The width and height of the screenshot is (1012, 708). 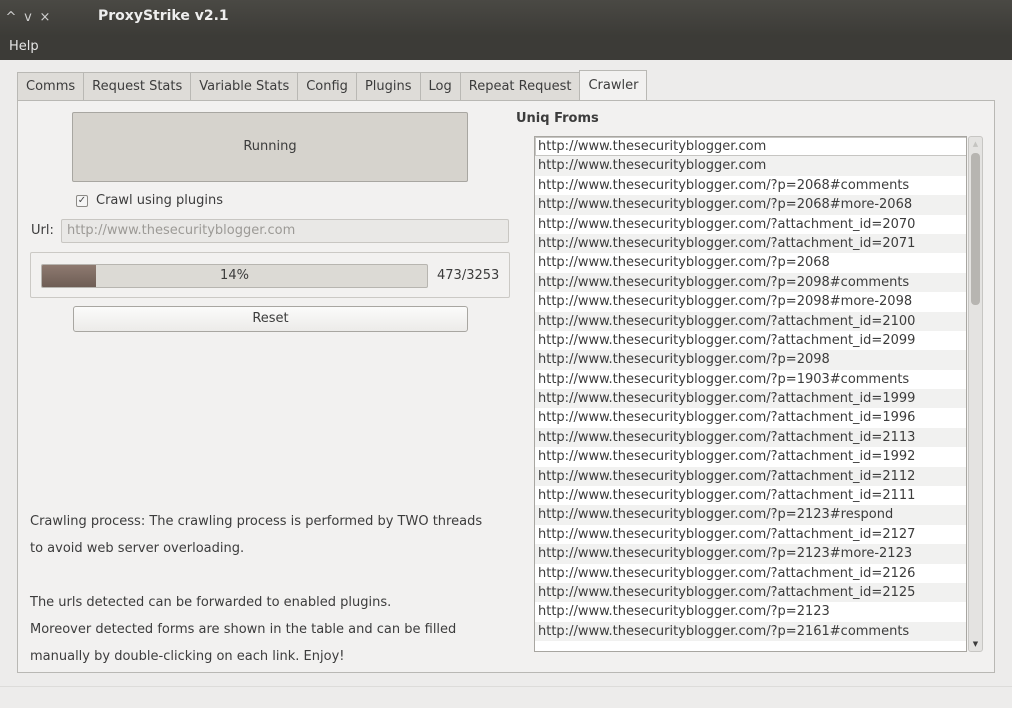 What do you see at coordinates (24, 46) in the screenshot?
I see `menu-help: Help` at bounding box center [24, 46].